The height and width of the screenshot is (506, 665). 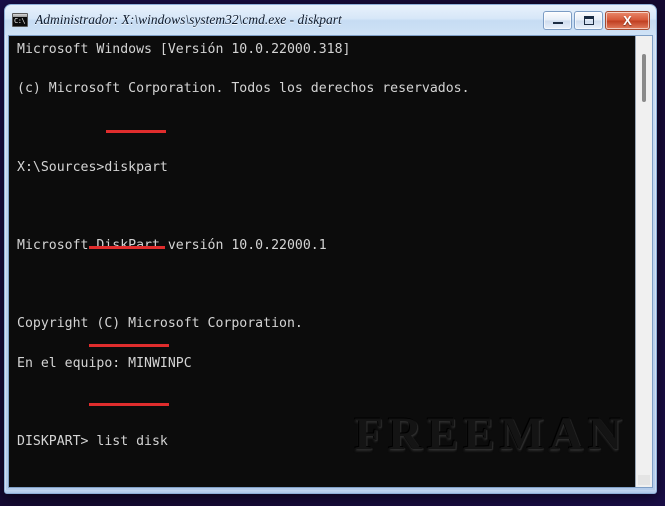 I want to click on close-button: X, so click(x=627, y=20).